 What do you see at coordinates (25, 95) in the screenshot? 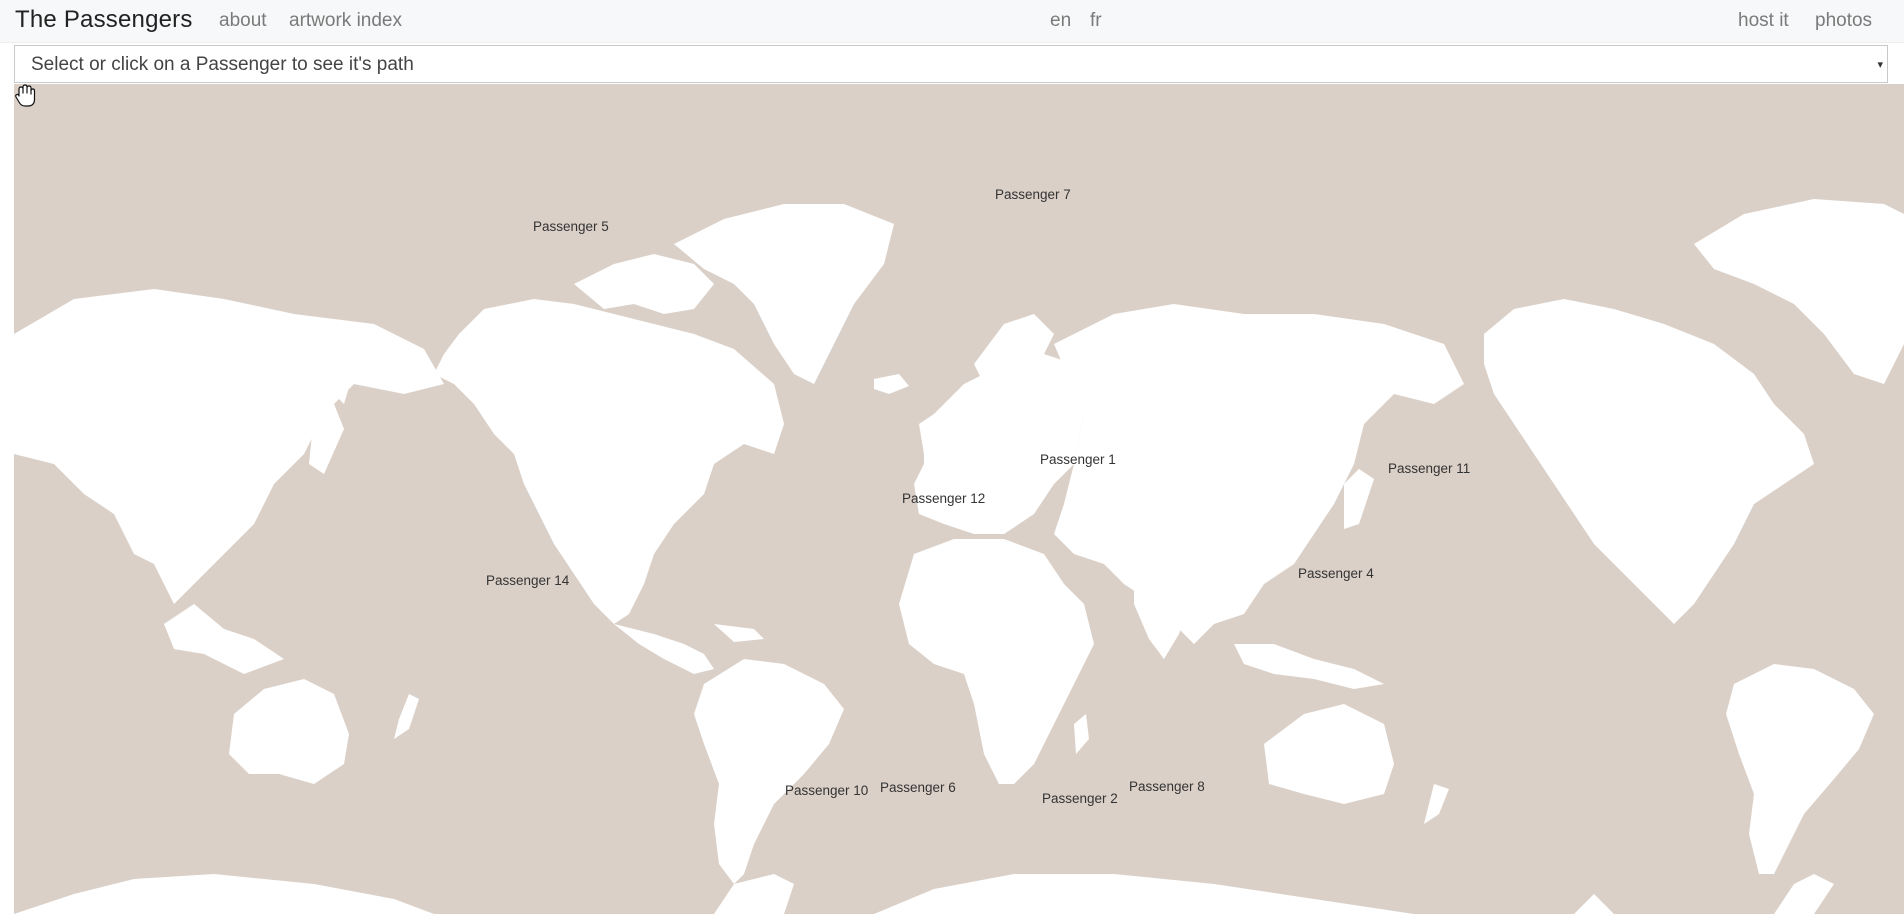
I see `hand-grab-icon` at bounding box center [25, 95].